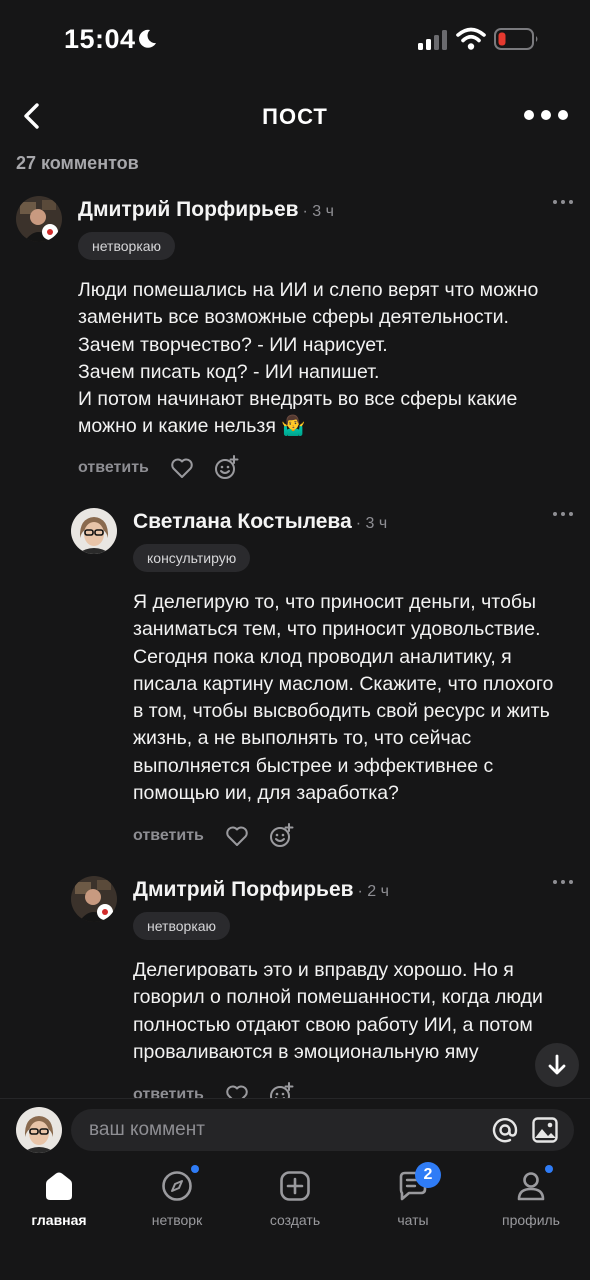 Image resolution: width=590 pixels, height=1280 pixels. What do you see at coordinates (428, 1175) in the screenshot?
I see `unread-badge: 2` at bounding box center [428, 1175].